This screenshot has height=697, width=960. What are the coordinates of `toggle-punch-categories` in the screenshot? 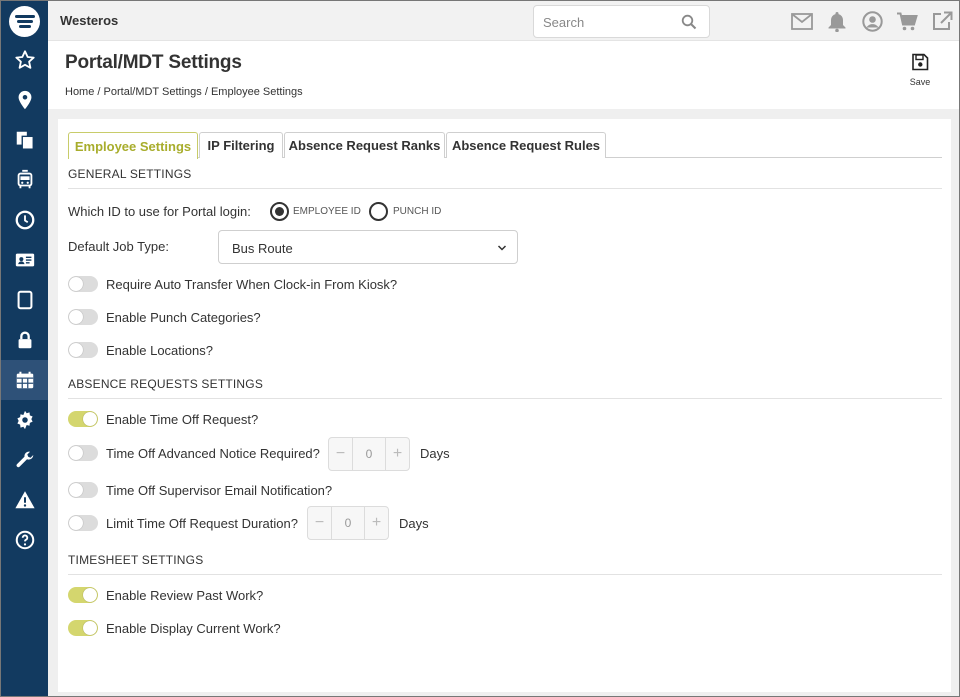 It's located at (83, 317).